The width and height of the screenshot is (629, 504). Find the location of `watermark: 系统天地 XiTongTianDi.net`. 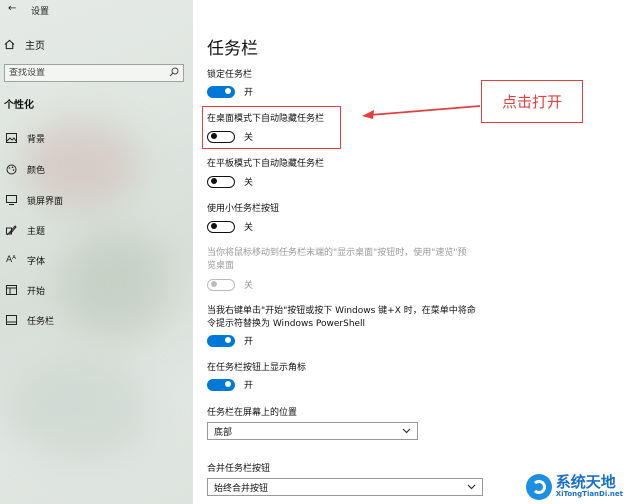

watermark: 系统天地 XiTongTianDi.net is located at coordinates (574, 487).